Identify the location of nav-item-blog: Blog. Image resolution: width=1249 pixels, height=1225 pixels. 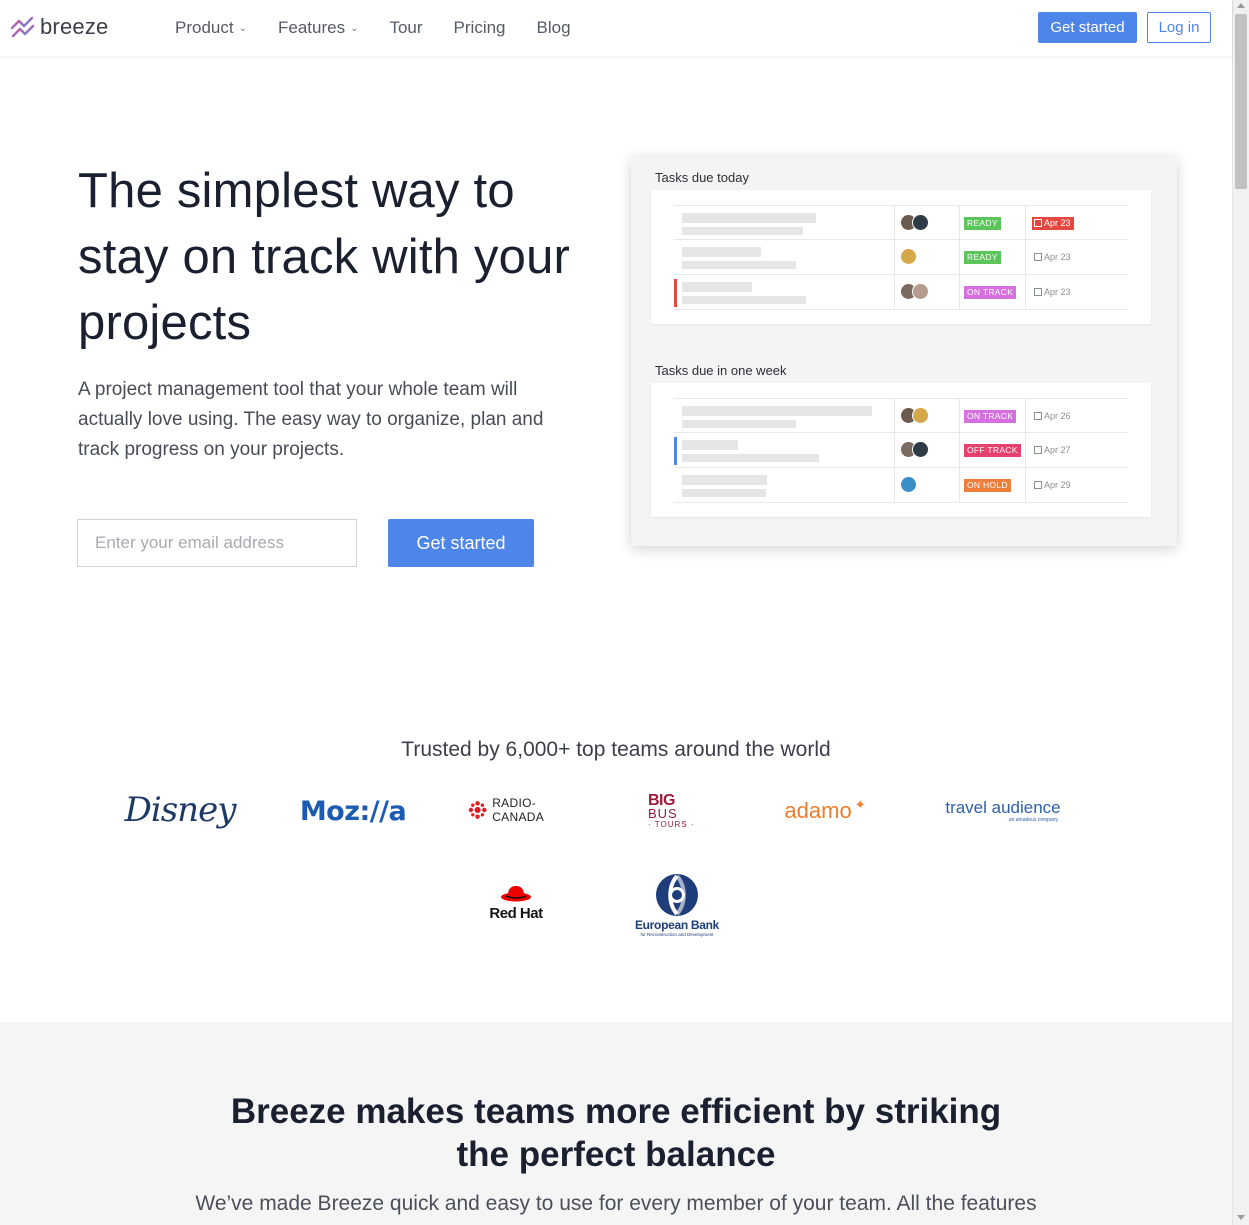
(554, 28).